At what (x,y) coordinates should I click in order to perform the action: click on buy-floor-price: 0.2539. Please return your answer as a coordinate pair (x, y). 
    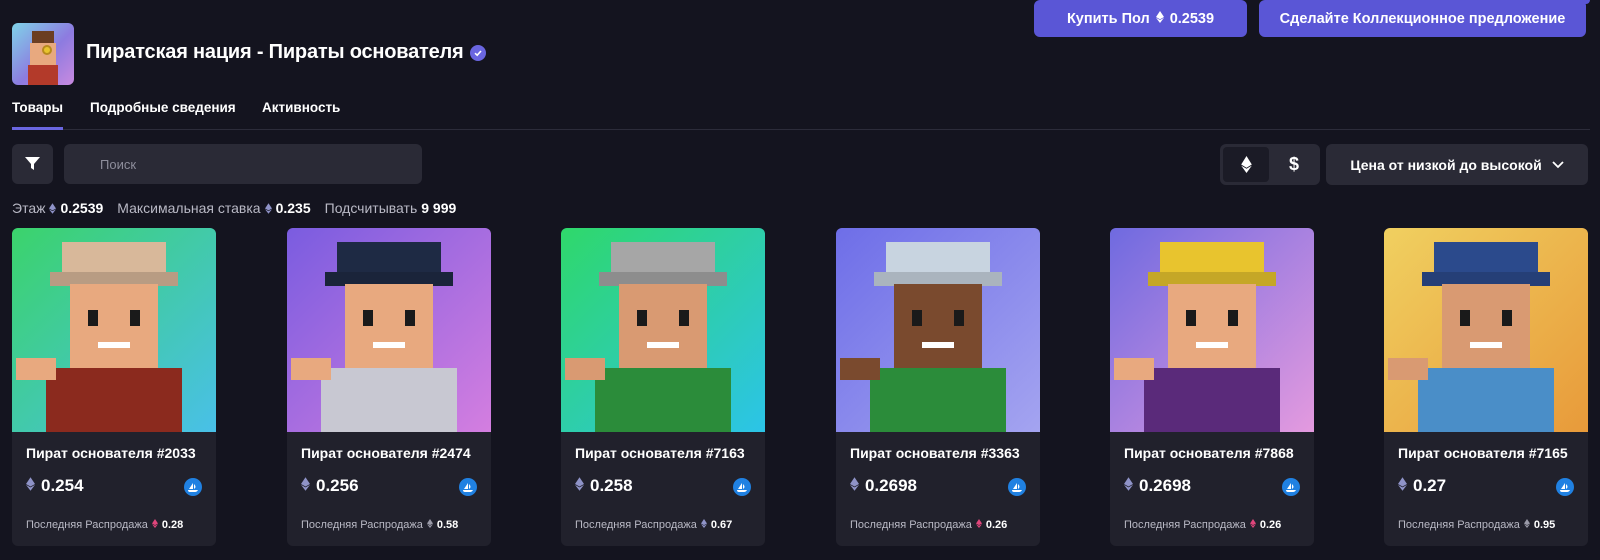
    Looking at the image, I should click on (1192, 18).